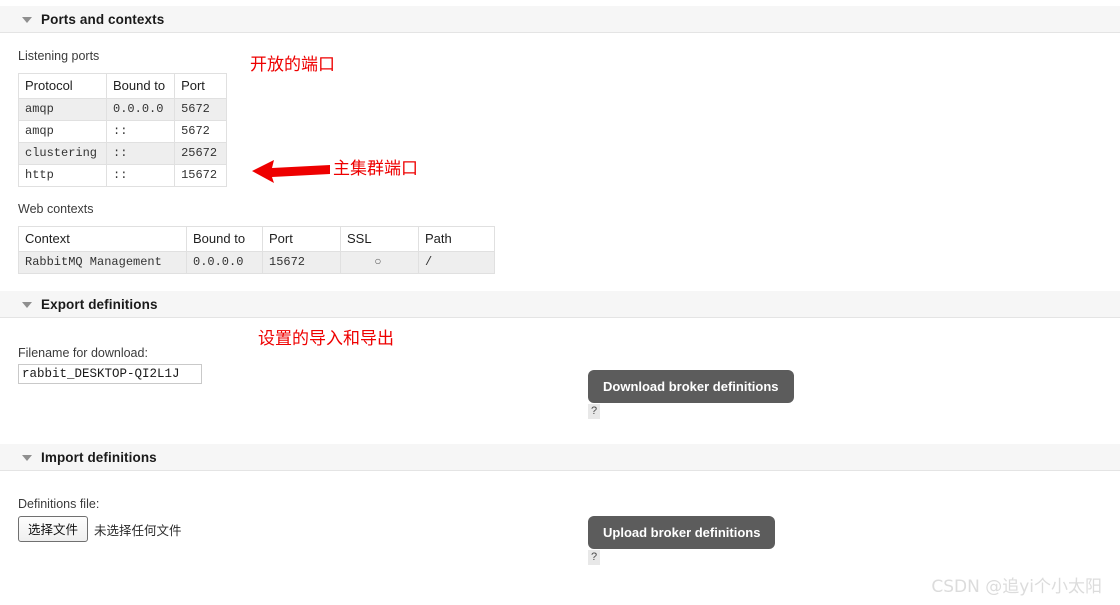 The image size is (1120, 605). Describe the element at coordinates (560, 457) in the screenshot. I see `section-header-import: Import definitions` at that location.